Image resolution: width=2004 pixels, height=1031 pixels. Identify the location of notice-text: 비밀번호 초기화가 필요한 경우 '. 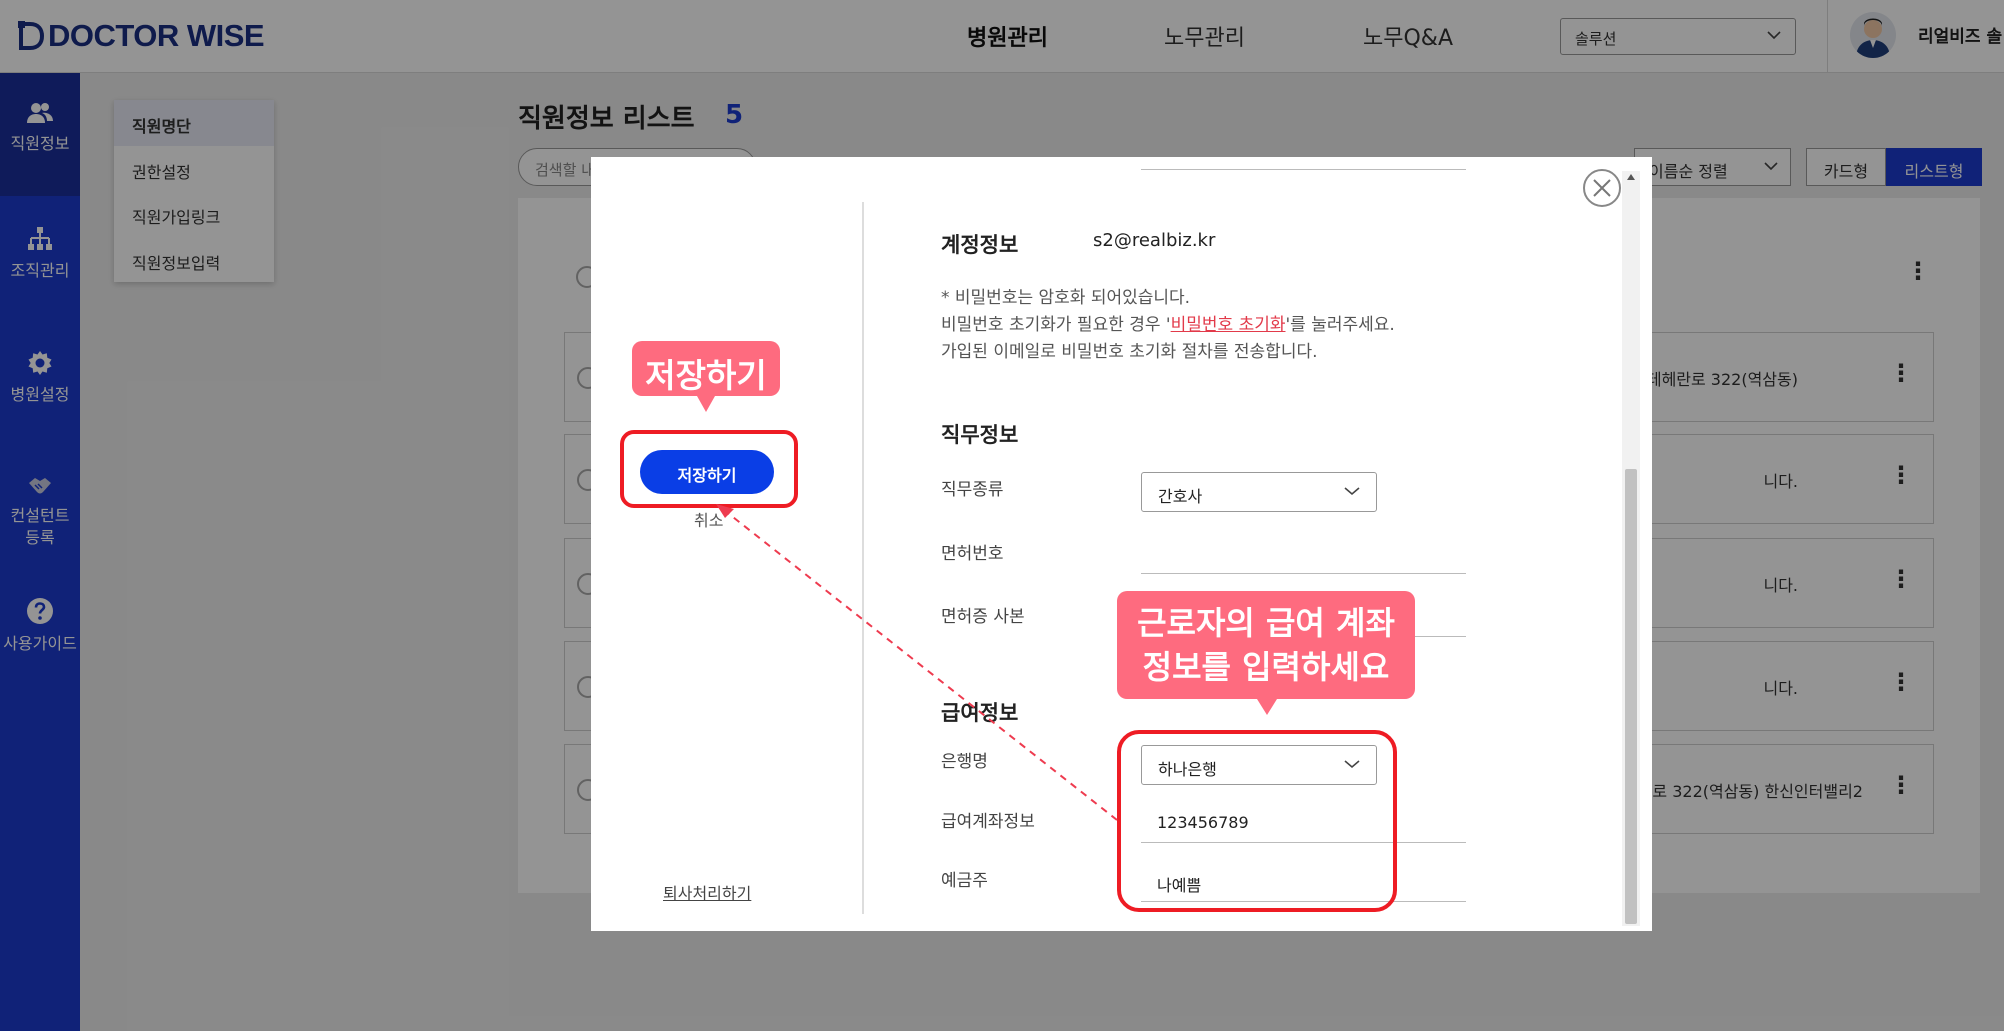
(1056, 325).